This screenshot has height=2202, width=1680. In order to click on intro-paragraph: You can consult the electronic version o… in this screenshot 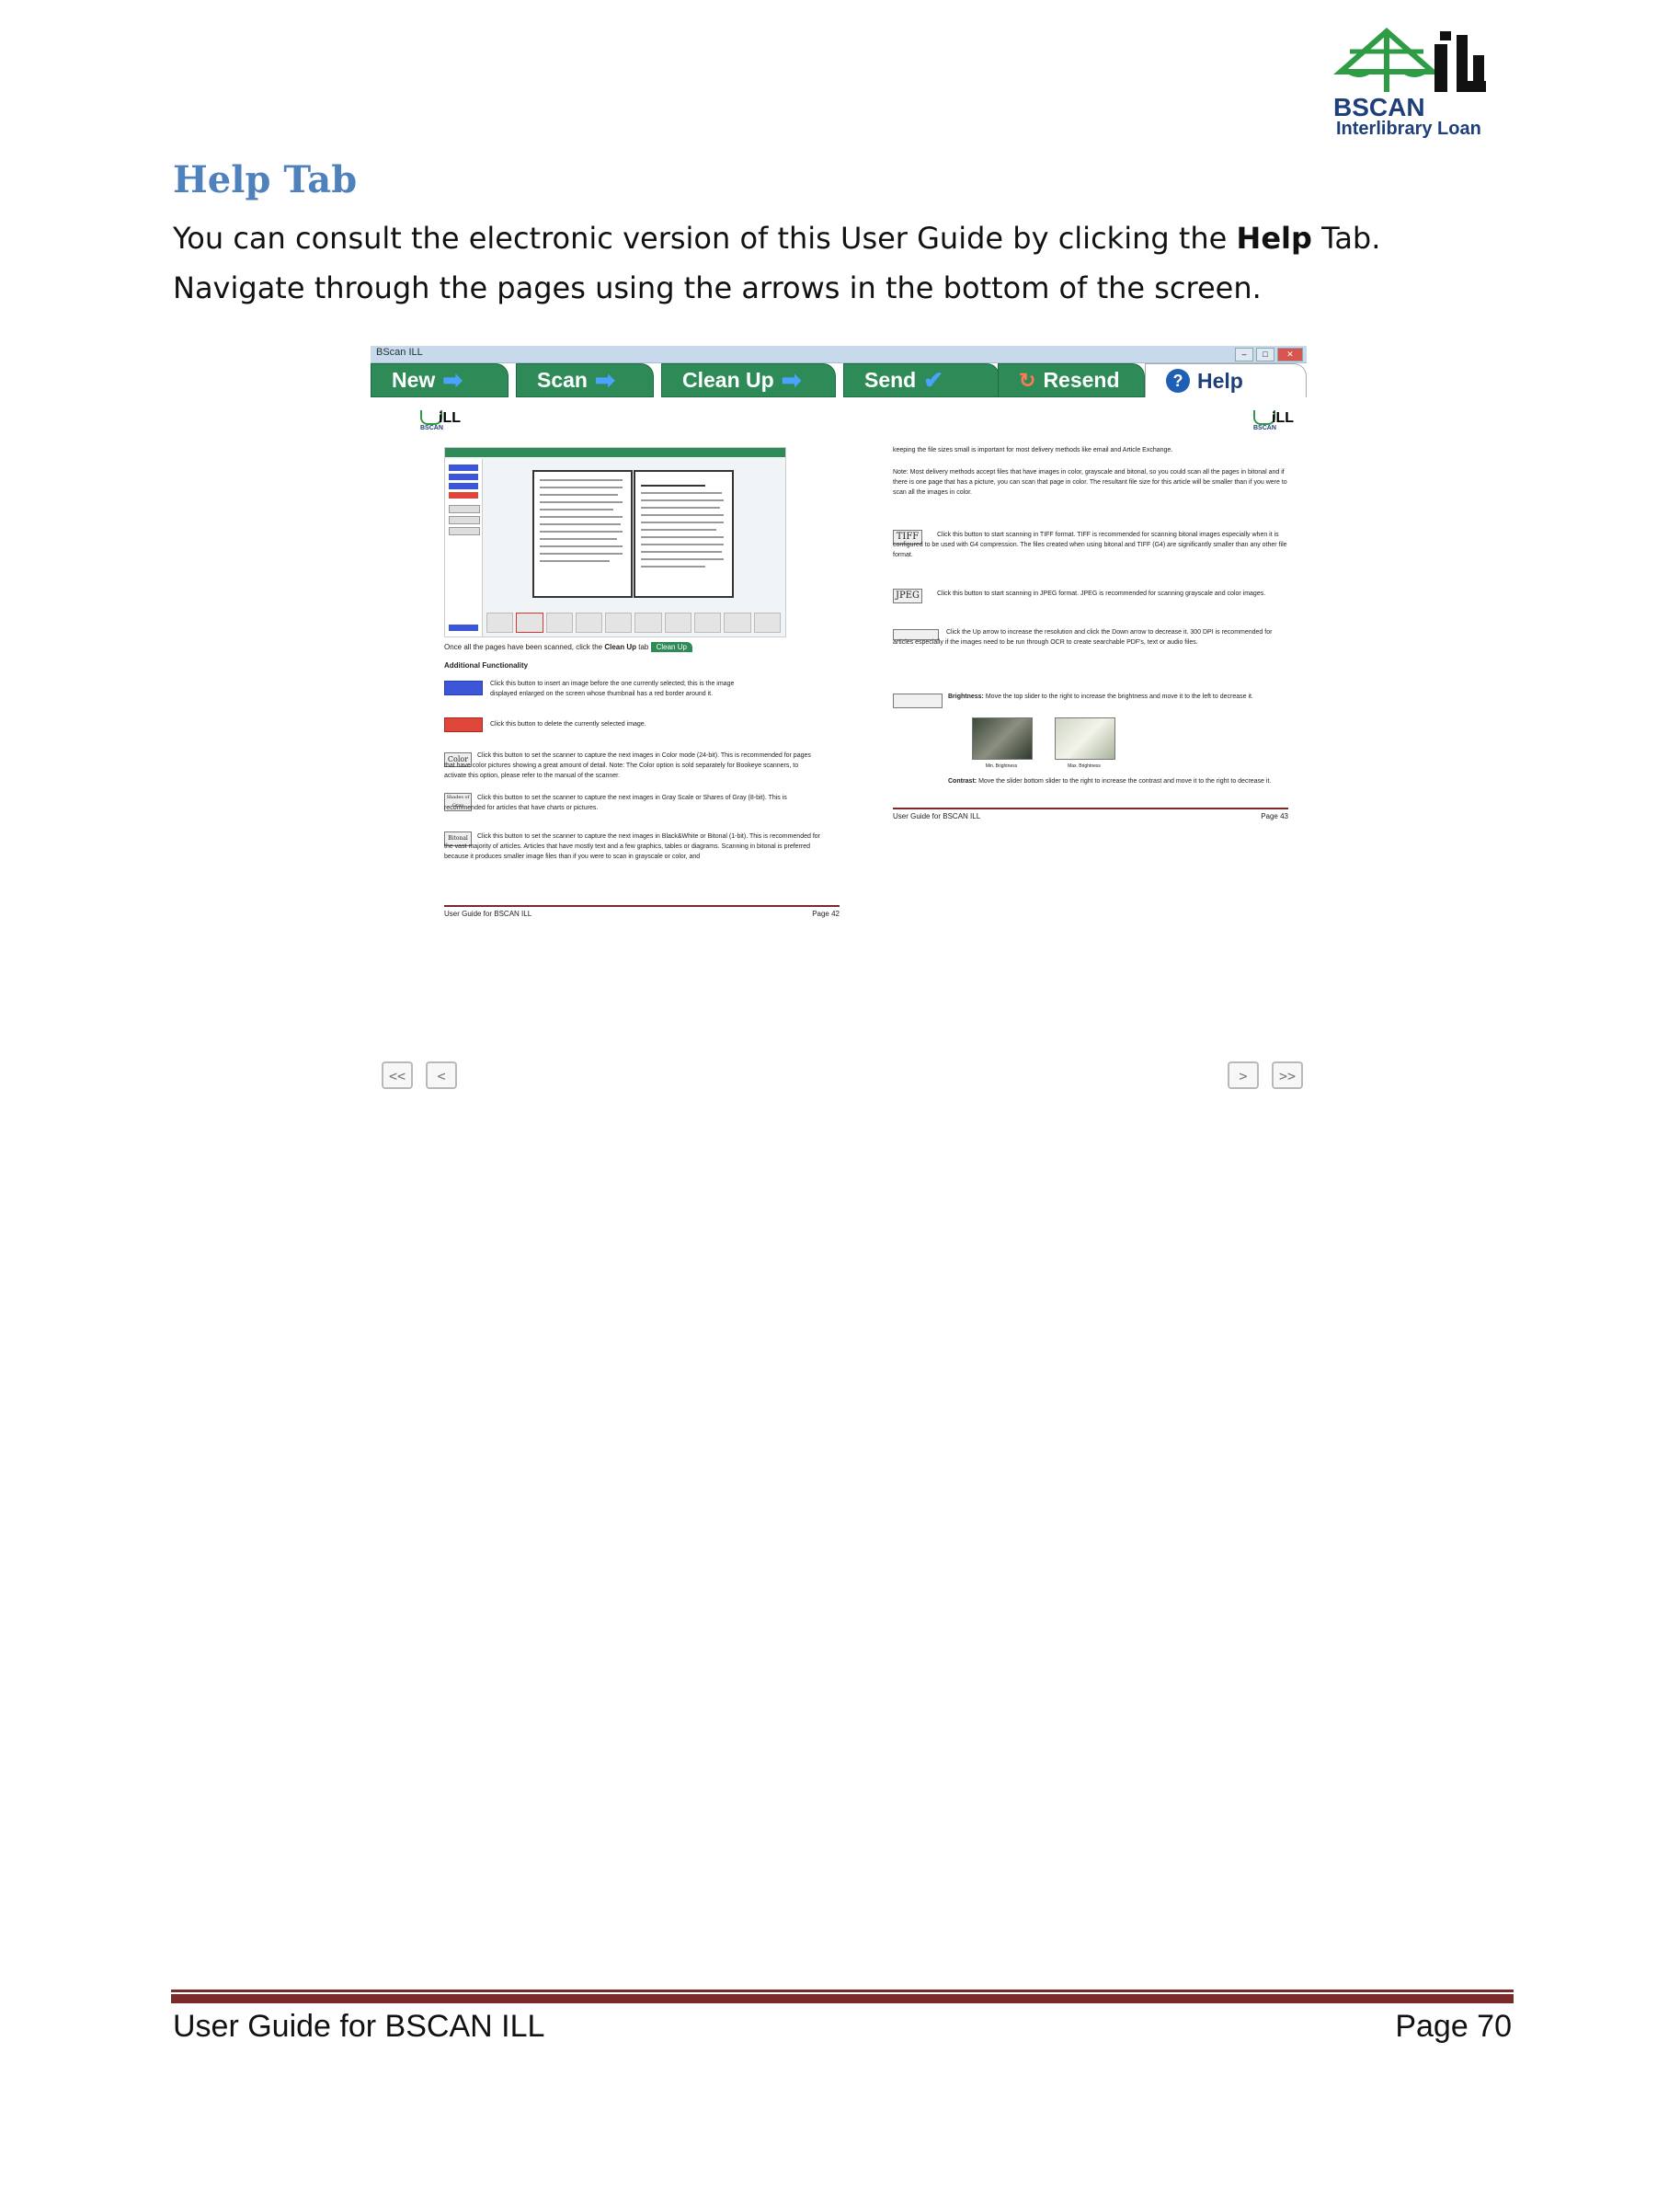, I will do `click(844, 263)`.